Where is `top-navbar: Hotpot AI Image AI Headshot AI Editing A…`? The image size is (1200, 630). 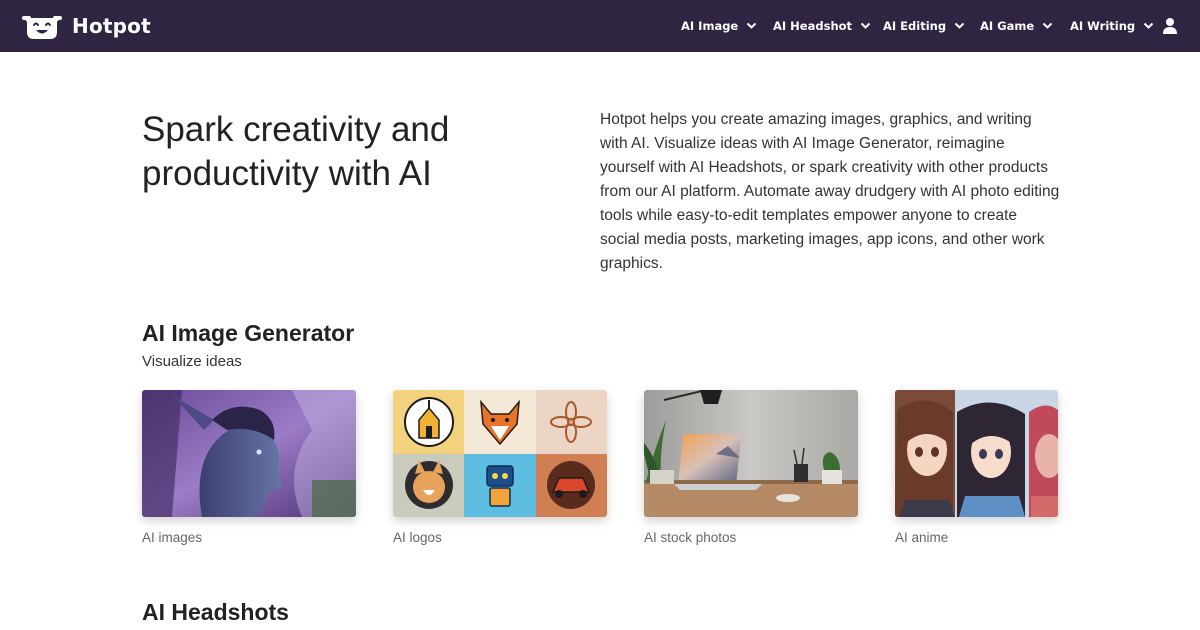
top-navbar: Hotpot AI Image AI Headshot AI Editing A… is located at coordinates (600, 26).